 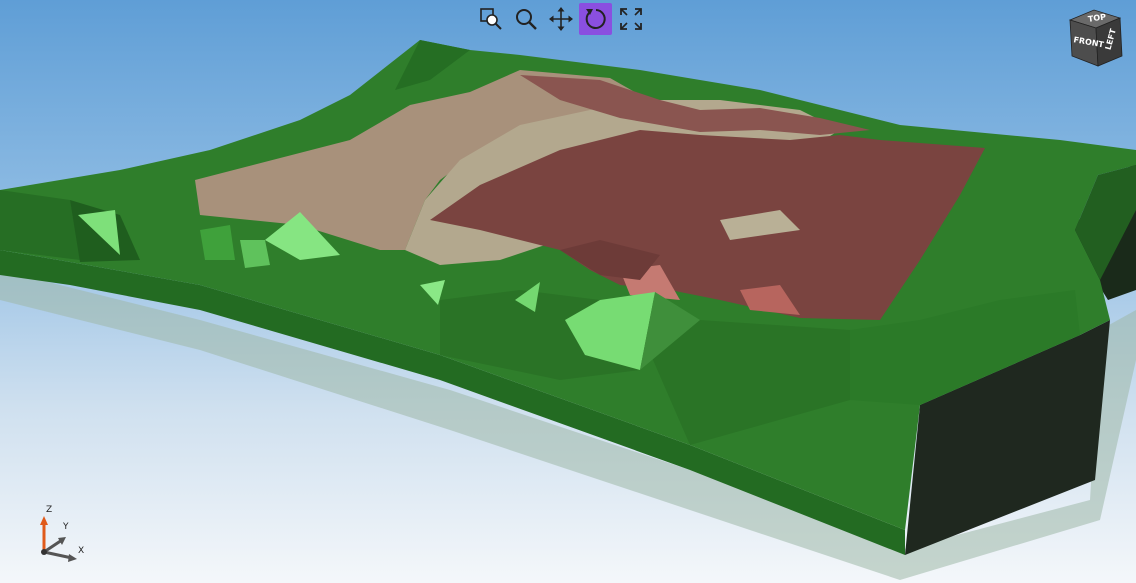 What do you see at coordinates (49, 510) in the screenshot?
I see `axis-z-label: Z` at bounding box center [49, 510].